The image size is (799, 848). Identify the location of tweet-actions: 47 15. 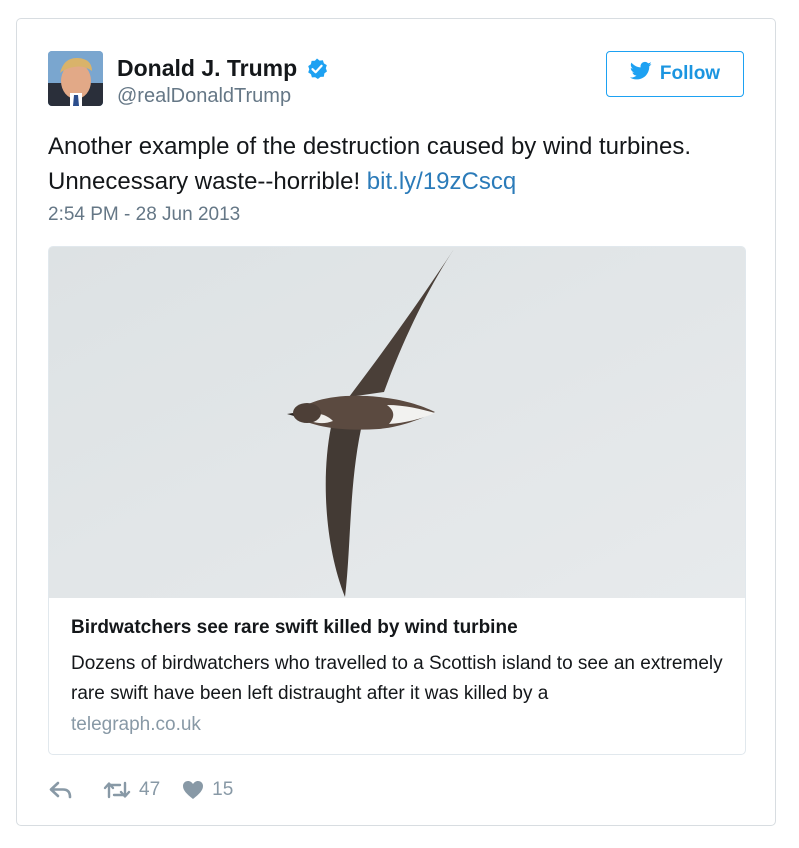
(141, 790).